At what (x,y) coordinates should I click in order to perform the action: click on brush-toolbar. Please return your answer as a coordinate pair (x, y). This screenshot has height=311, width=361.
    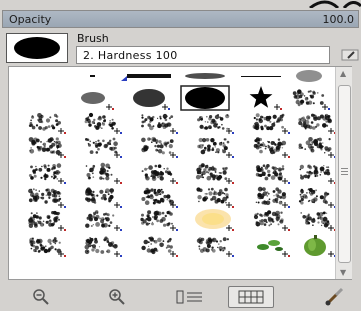
    Looking at the image, I should click on (180, 297).